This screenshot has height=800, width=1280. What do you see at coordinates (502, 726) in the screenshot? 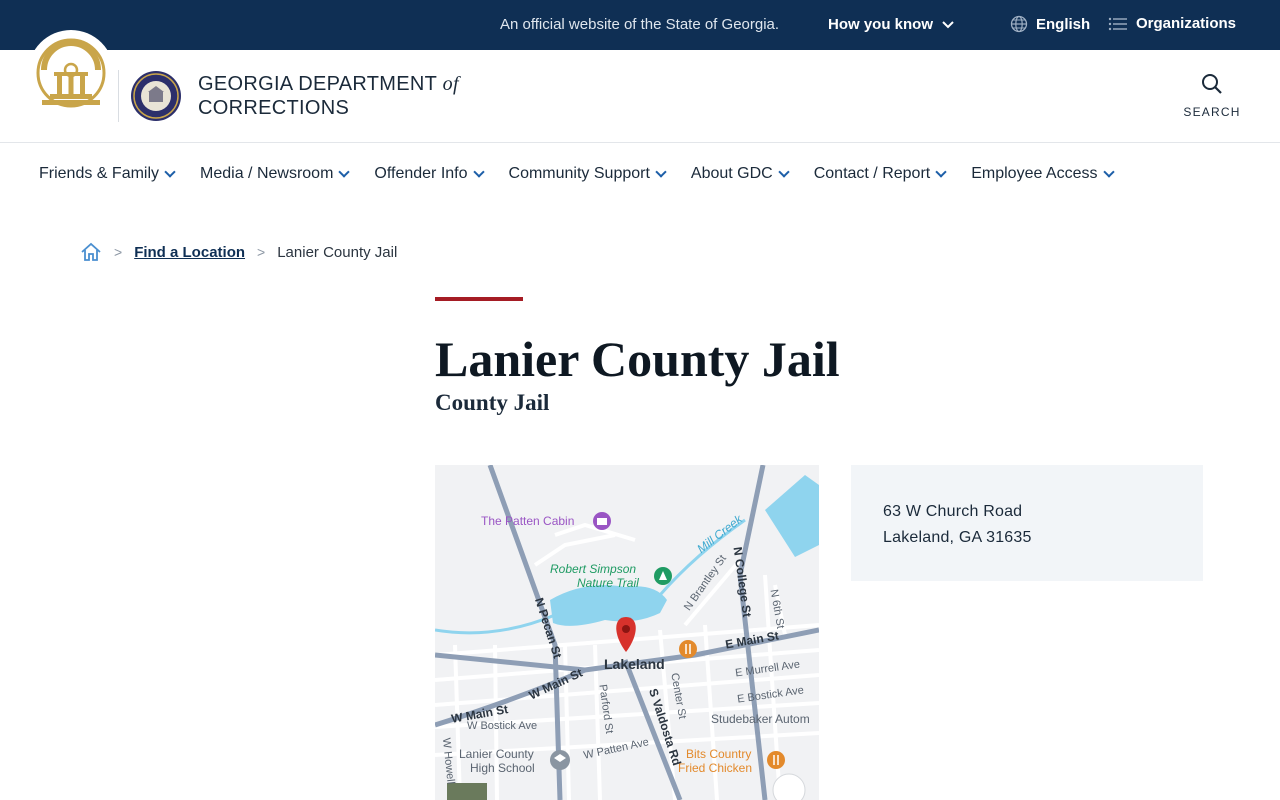
I see `map-label: W Bostick Ave` at bounding box center [502, 726].